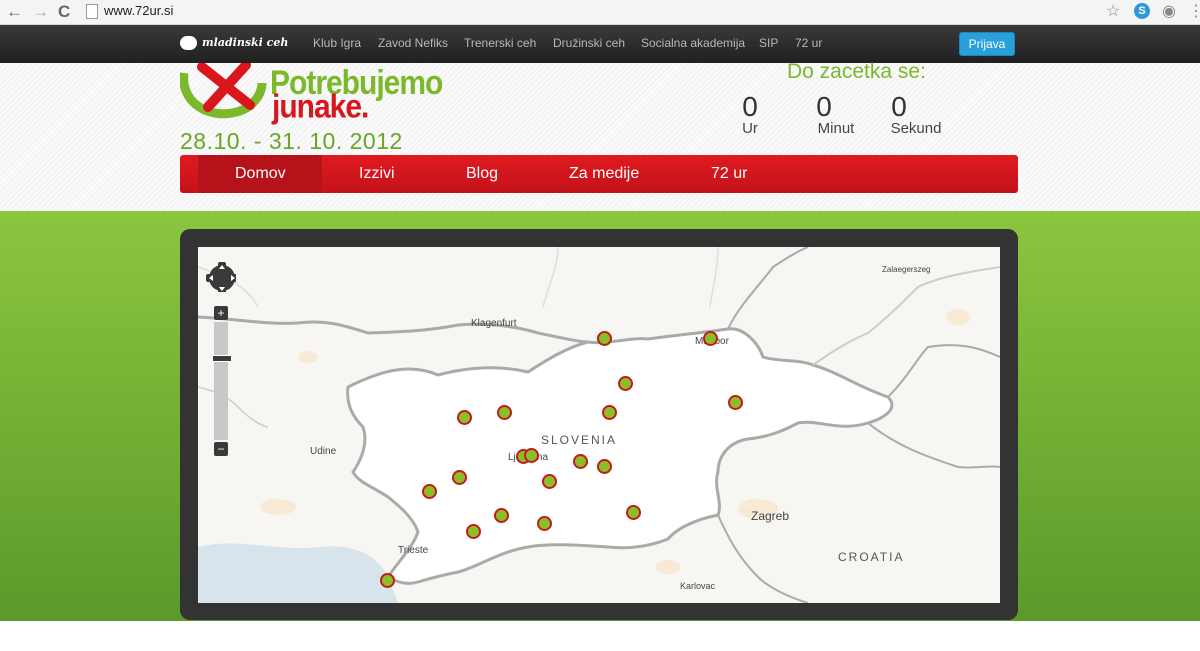  I want to click on back-icon: ←, so click(14, 12).